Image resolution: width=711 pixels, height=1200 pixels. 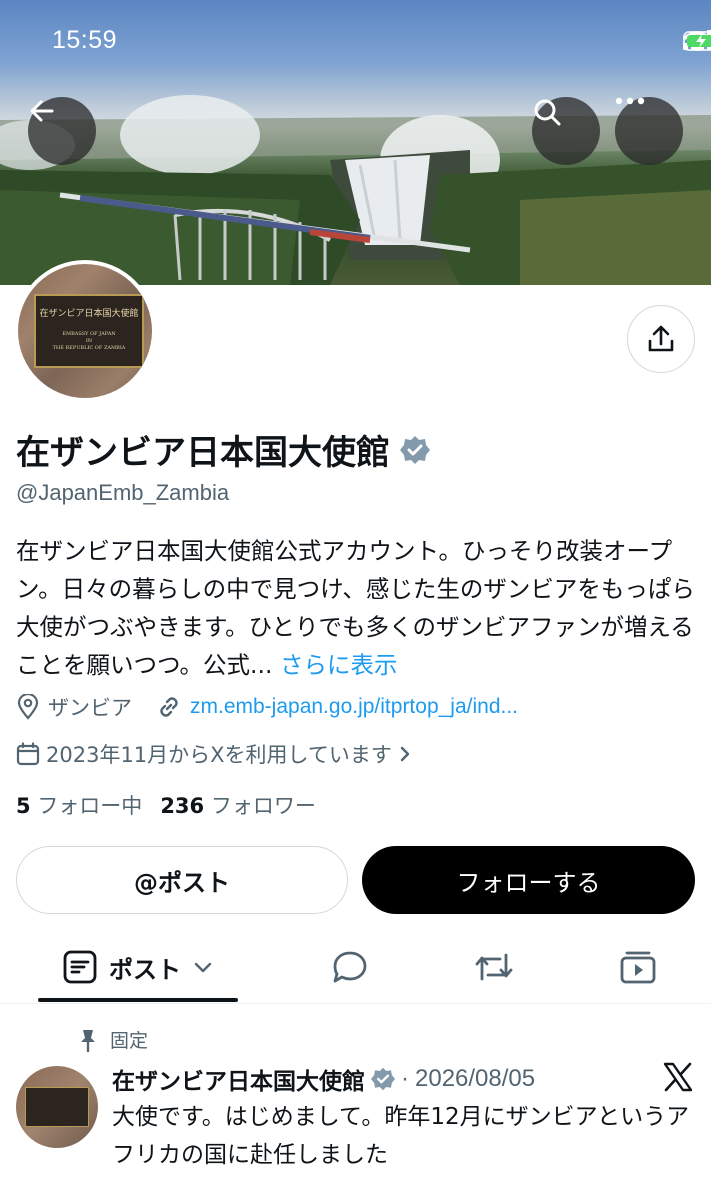 I want to click on pinned-label: 固定, so click(x=129, y=1041).